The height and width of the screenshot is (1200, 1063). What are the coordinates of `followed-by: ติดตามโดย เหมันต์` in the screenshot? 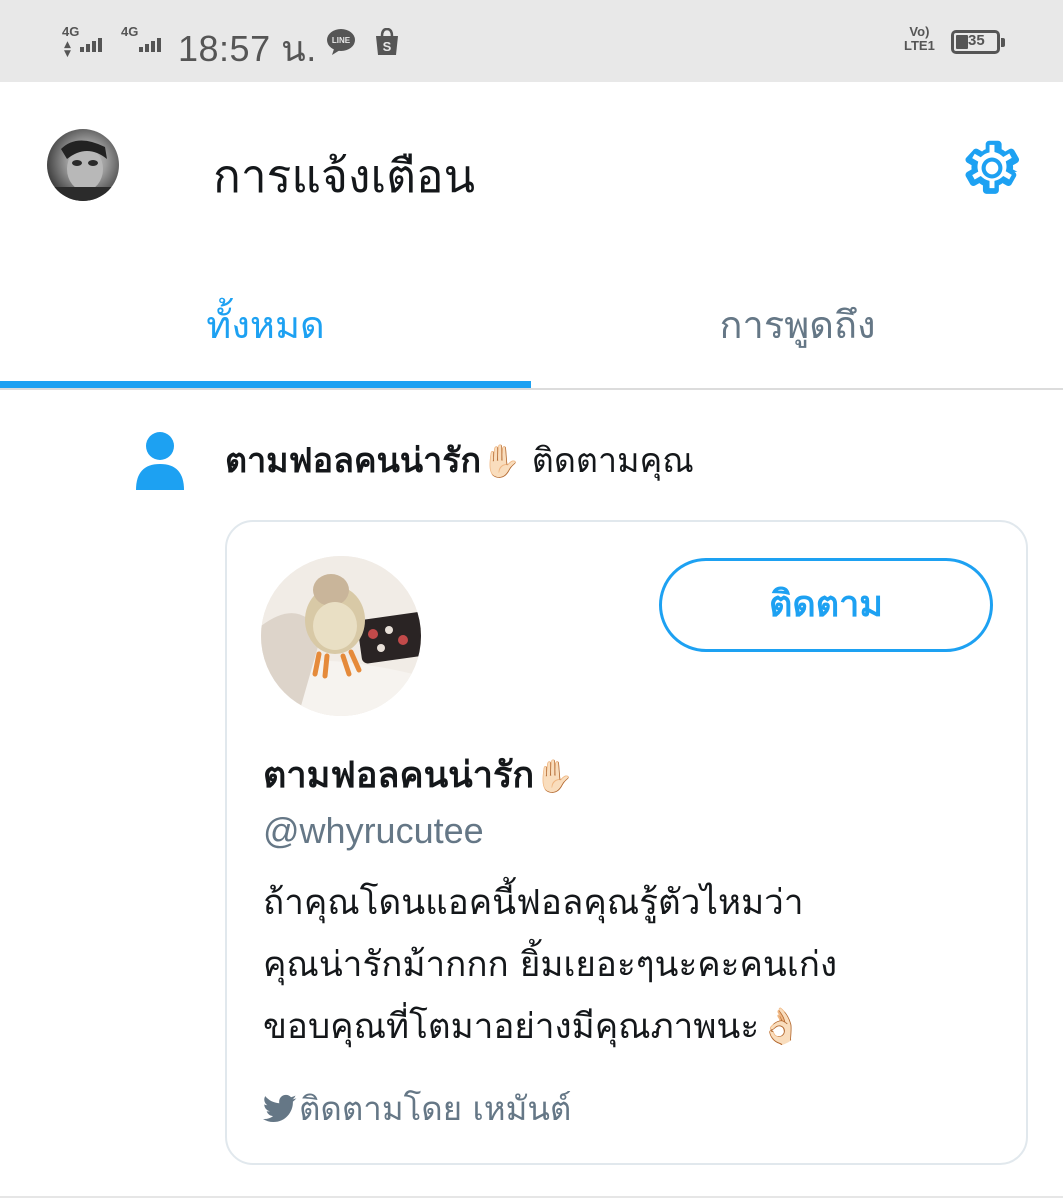 It's located at (417, 1108).